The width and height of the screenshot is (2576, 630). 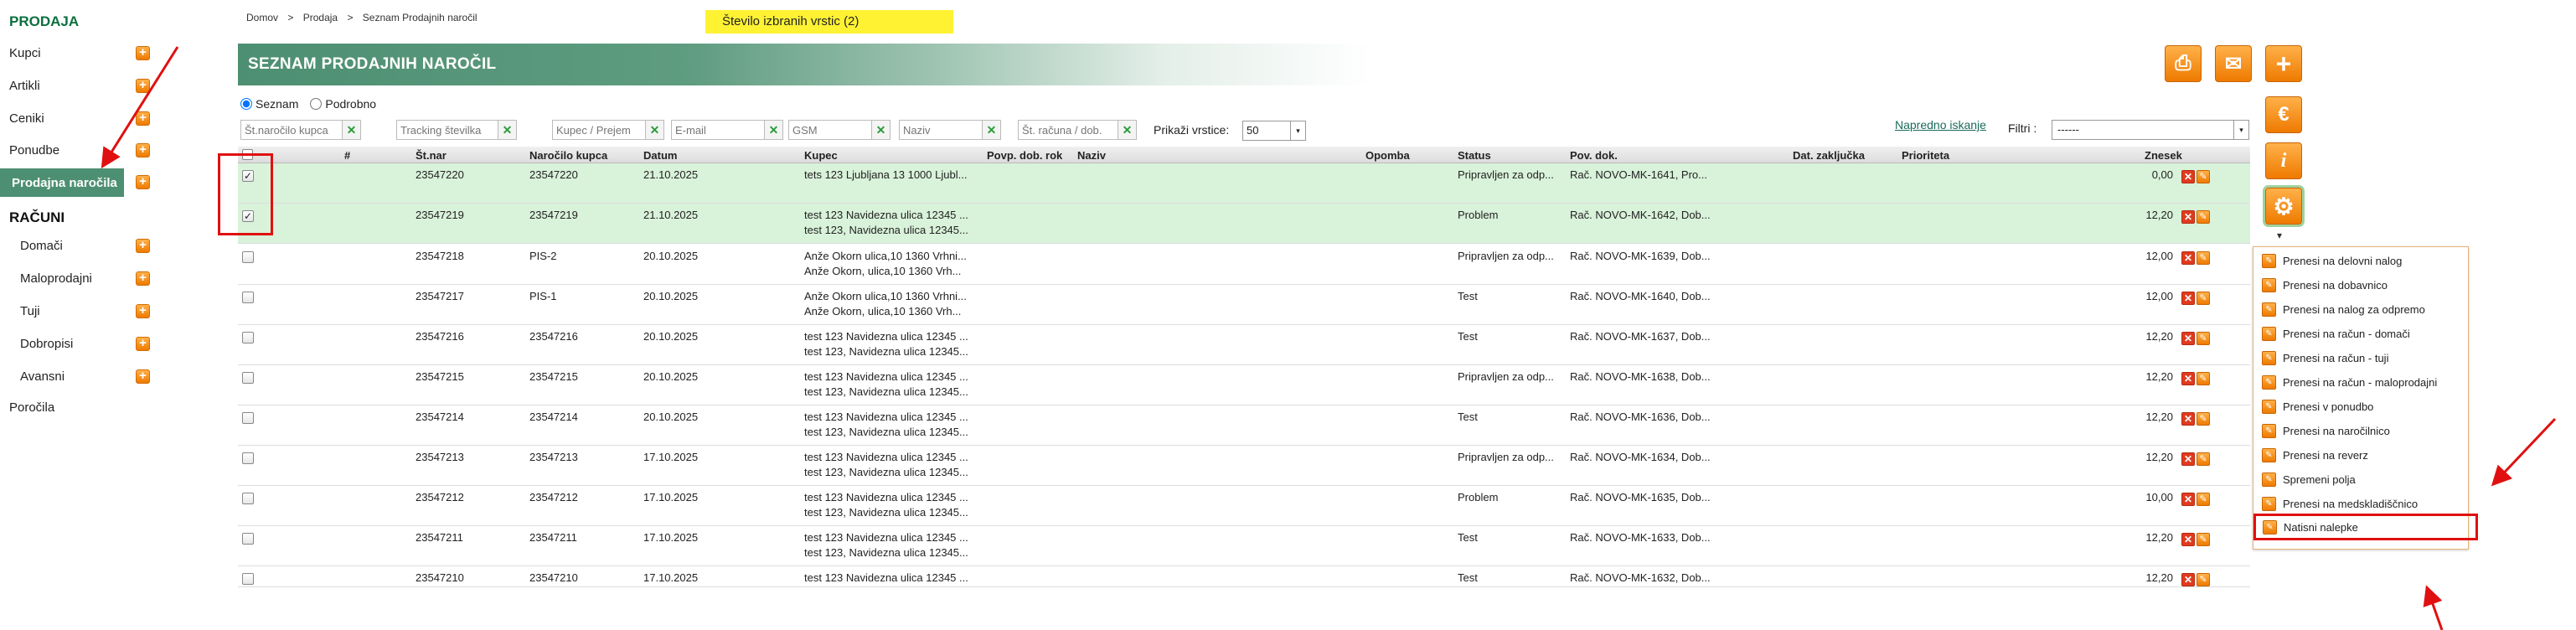 I want to click on chevron-down-icon: ▾, so click(x=2279, y=235).